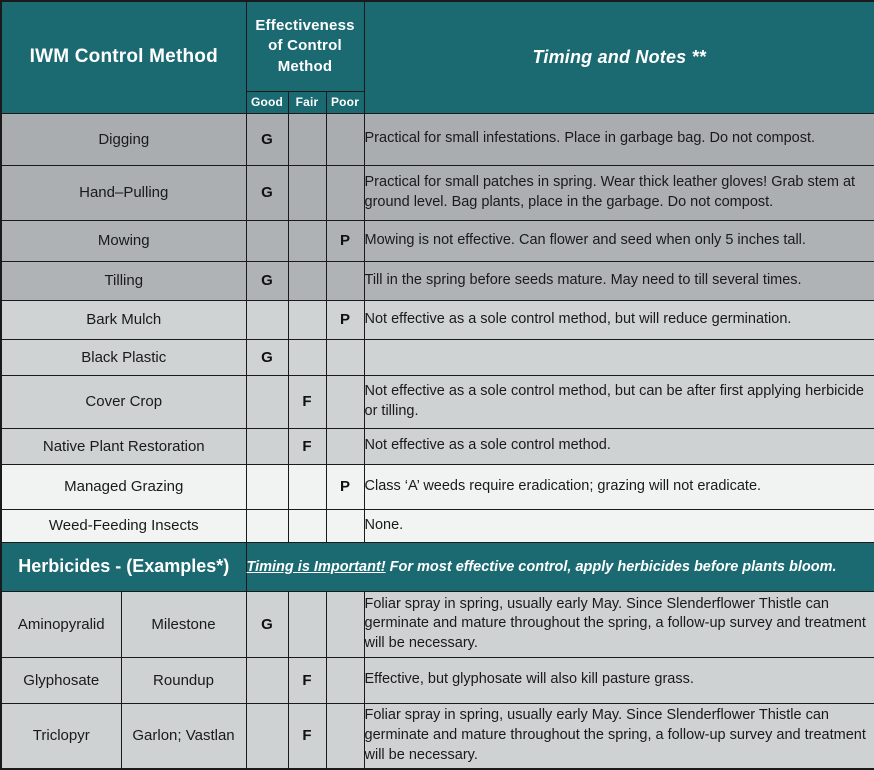 The width and height of the screenshot is (874, 770). What do you see at coordinates (123, 280) in the screenshot?
I see `row-method-label: Tilling` at bounding box center [123, 280].